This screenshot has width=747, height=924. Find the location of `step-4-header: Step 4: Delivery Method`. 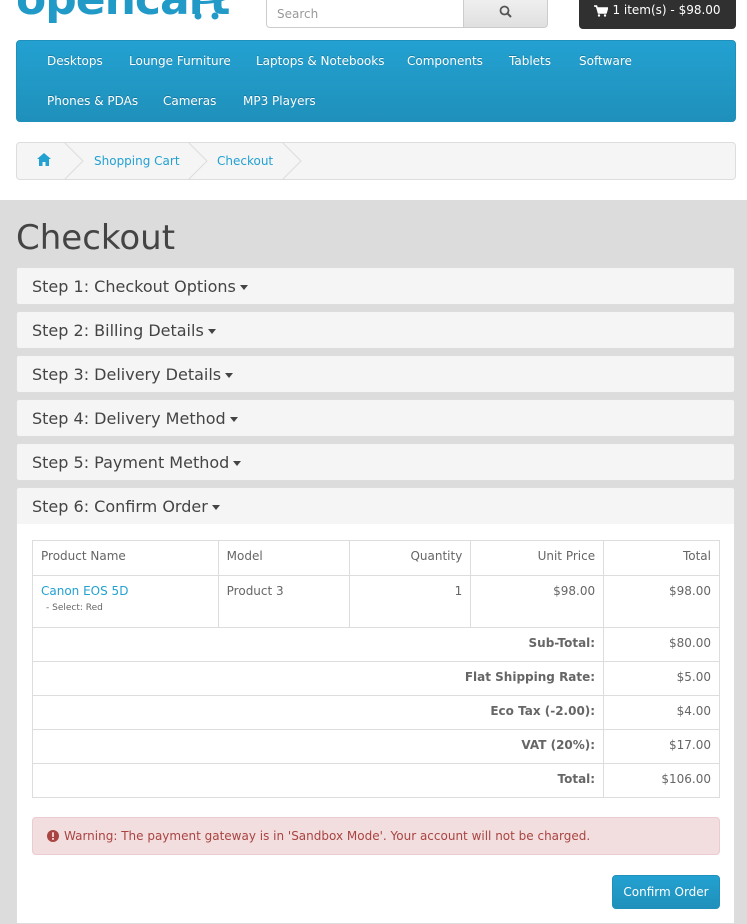

step-4-header: Step 4: Delivery Method is located at coordinates (375, 418).